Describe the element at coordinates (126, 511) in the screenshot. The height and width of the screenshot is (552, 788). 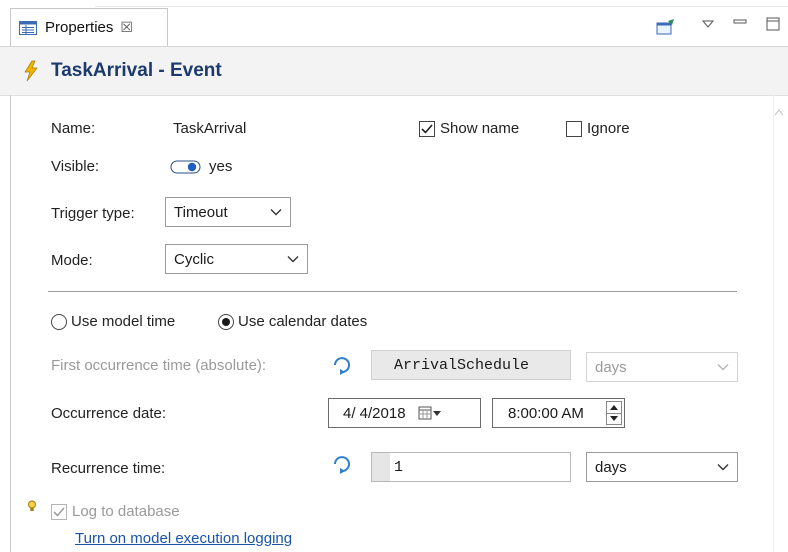
I see `log-to-database-label: Log to database` at that location.